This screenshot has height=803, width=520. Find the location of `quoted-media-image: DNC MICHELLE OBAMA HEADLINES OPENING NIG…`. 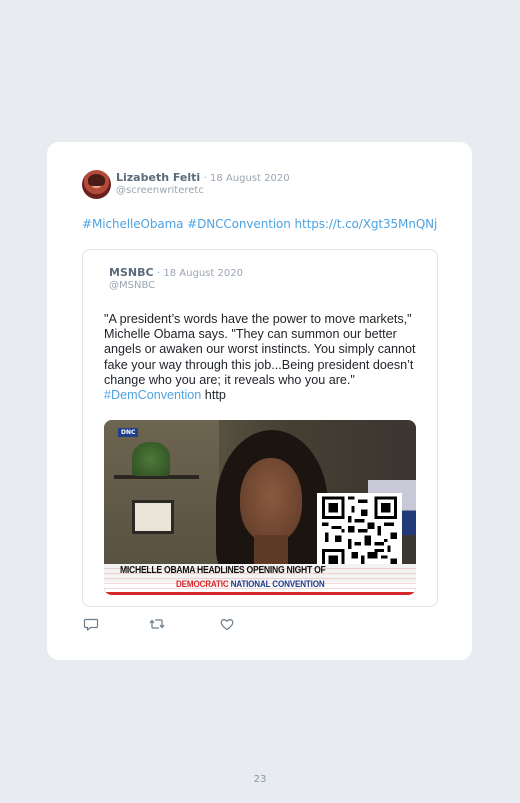

quoted-media-image: DNC MICHELLE OBAMA HEADLINES OPENING NIG… is located at coordinates (260, 507).